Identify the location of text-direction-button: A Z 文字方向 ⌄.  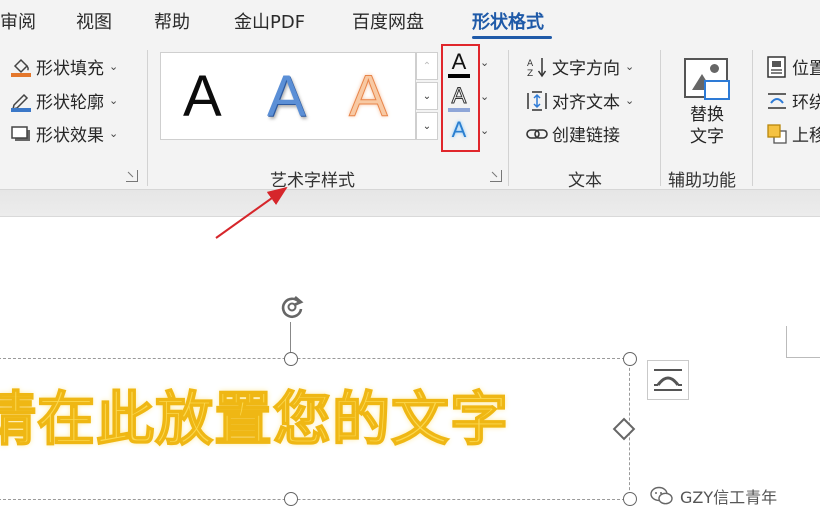
(580, 66).